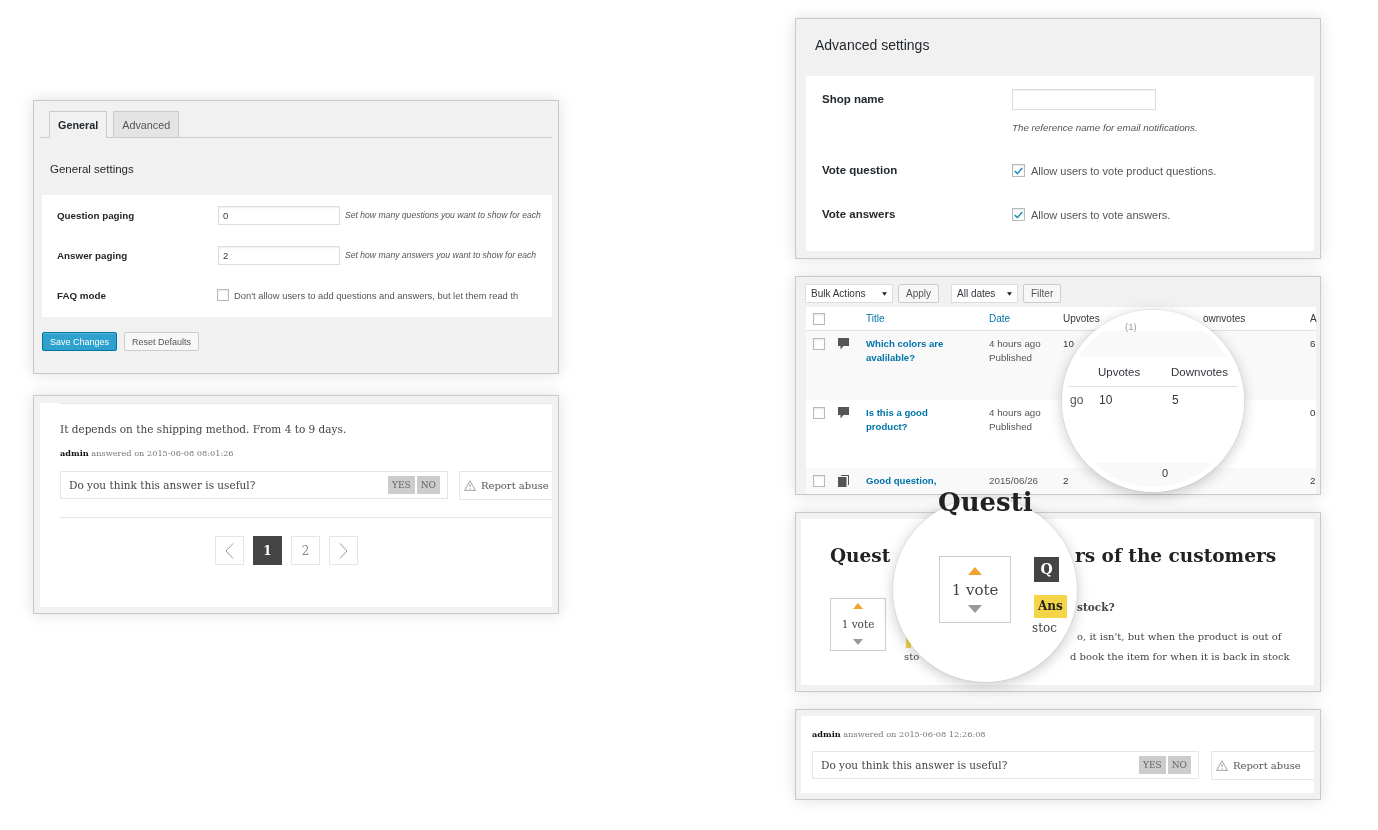  Describe the element at coordinates (853, 99) in the screenshot. I see `field-label: Shop name` at that location.